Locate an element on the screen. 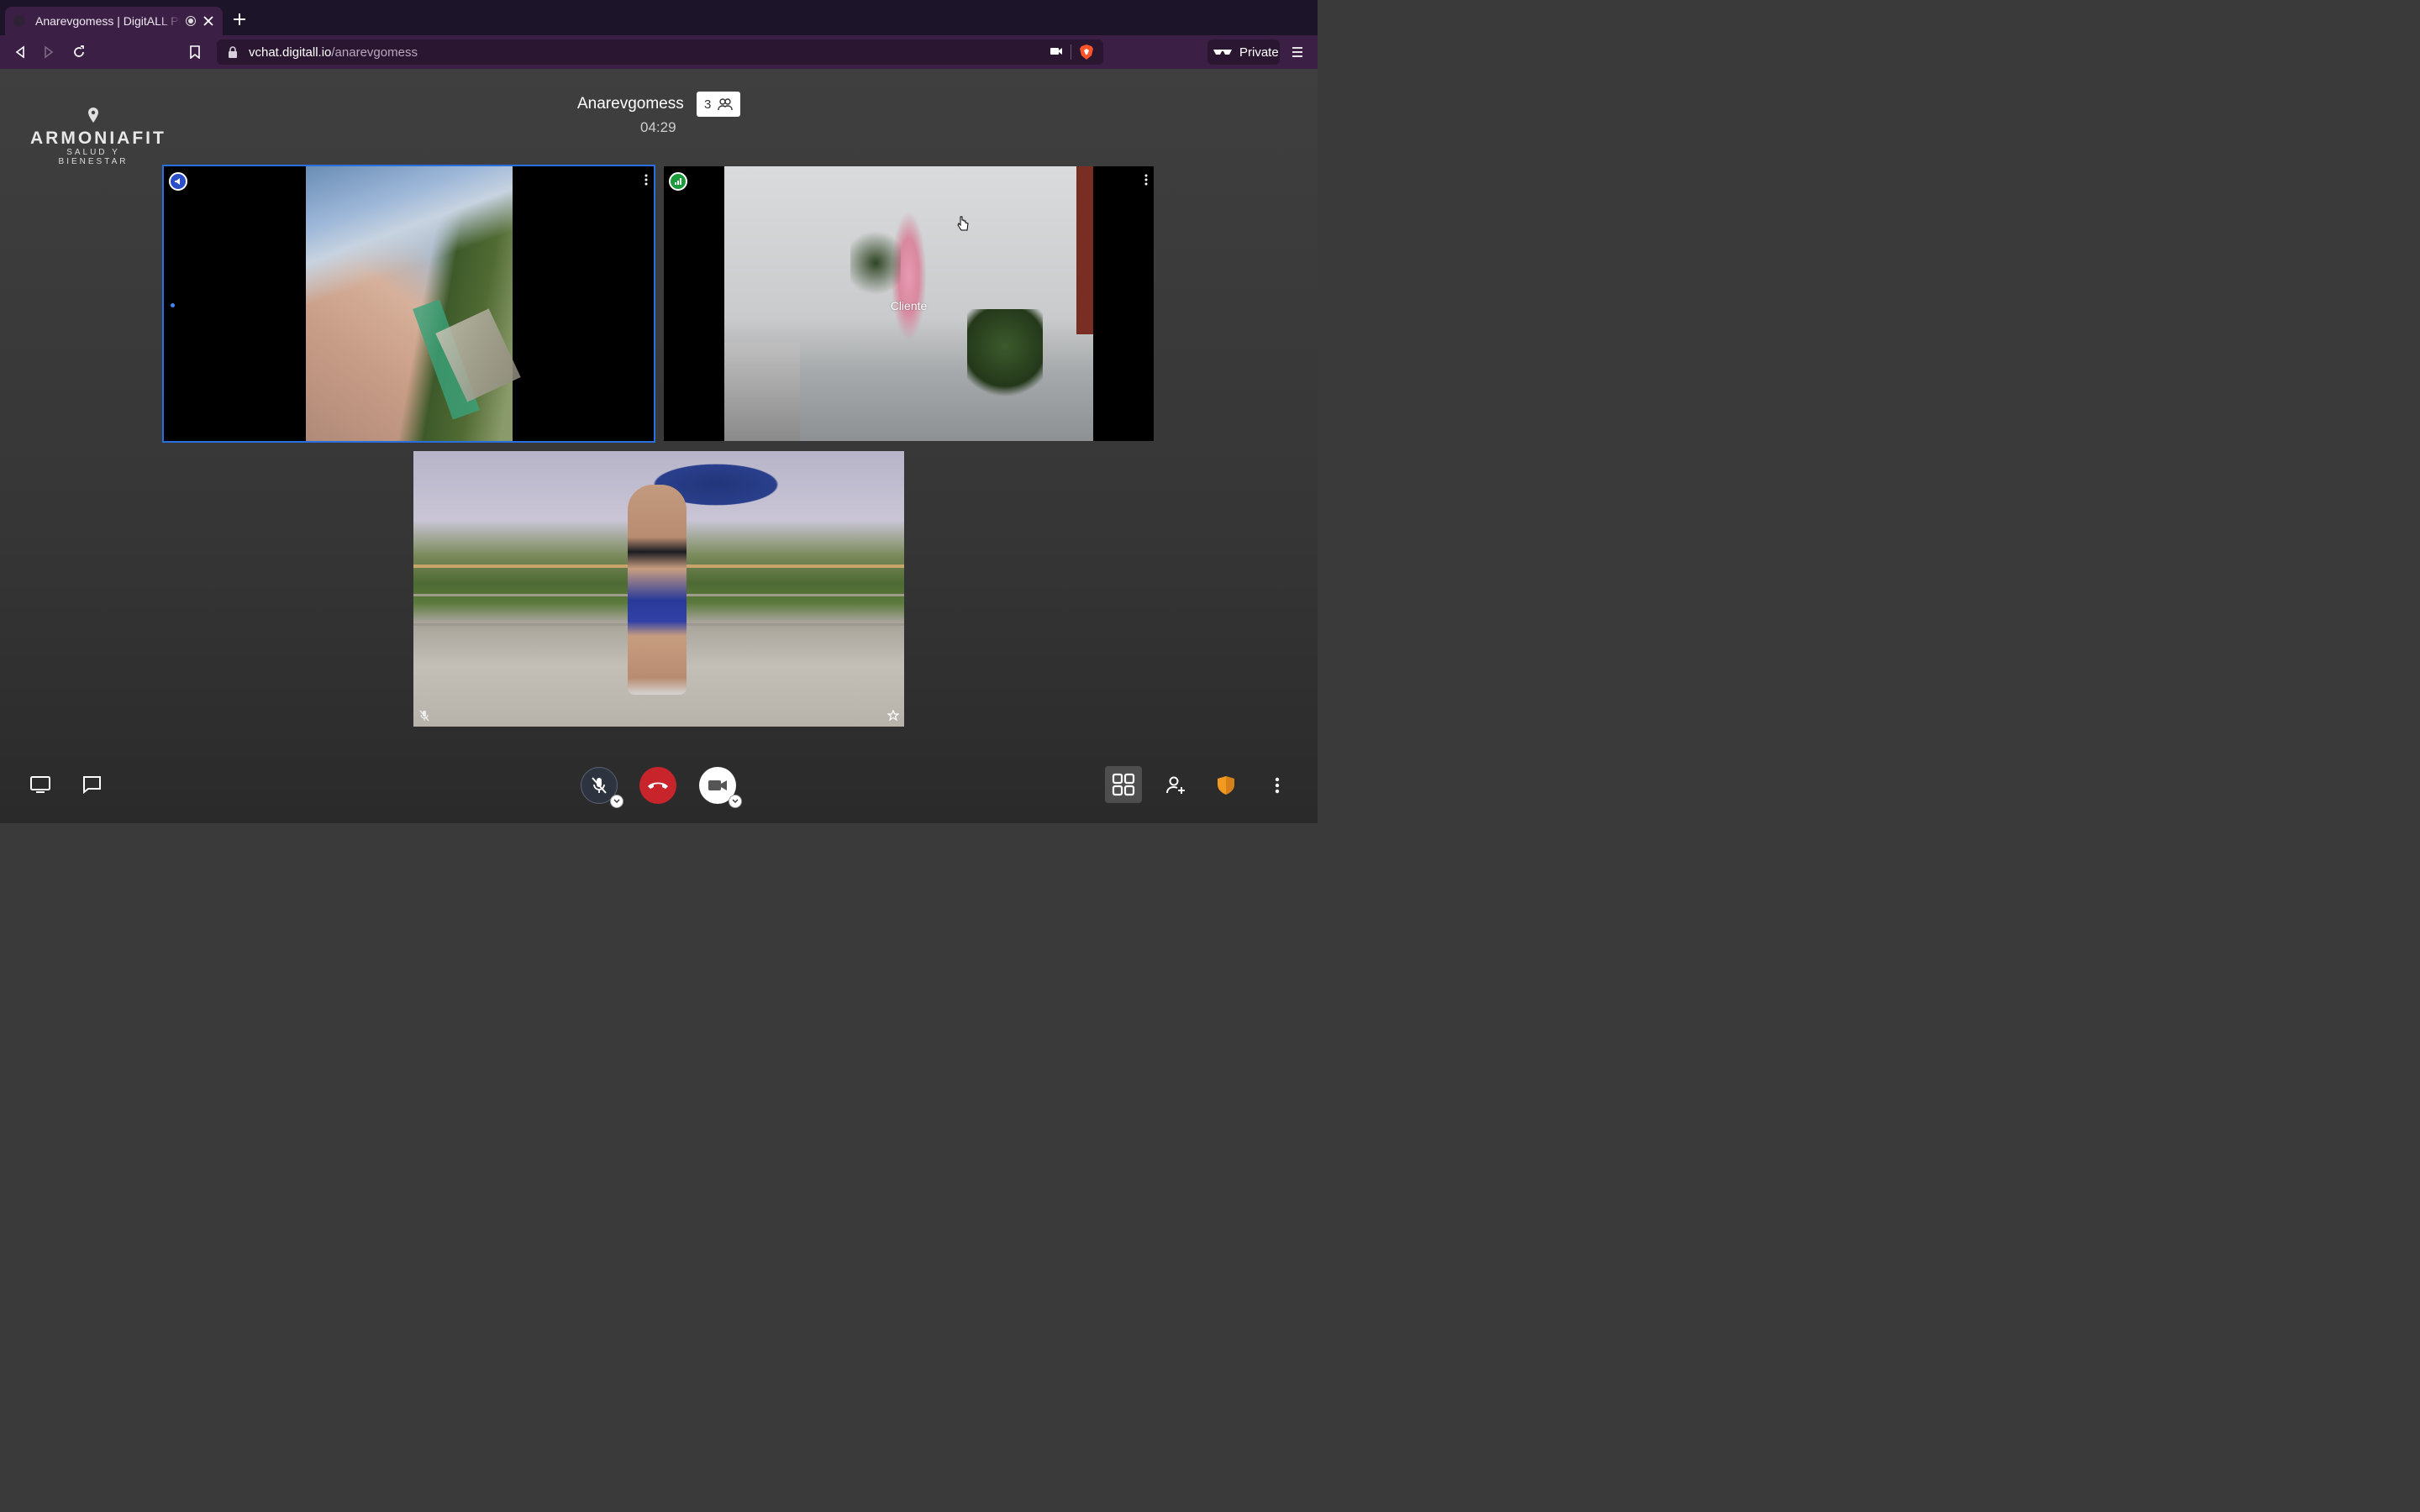  grid-view-button is located at coordinates (1123, 784).